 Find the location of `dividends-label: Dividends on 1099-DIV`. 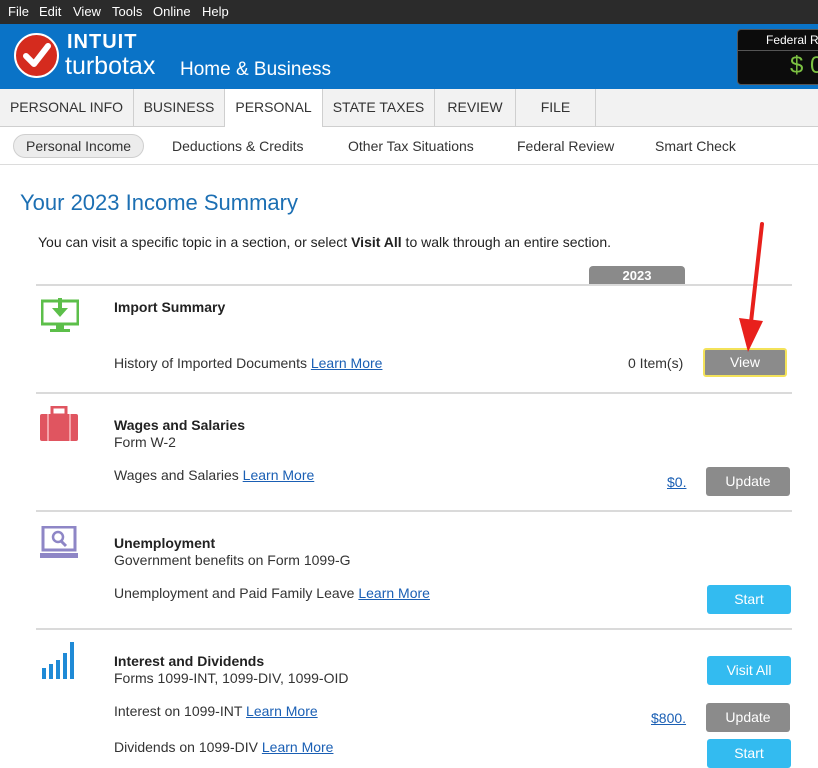

dividends-label: Dividends on 1099-DIV is located at coordinates (186, 747).